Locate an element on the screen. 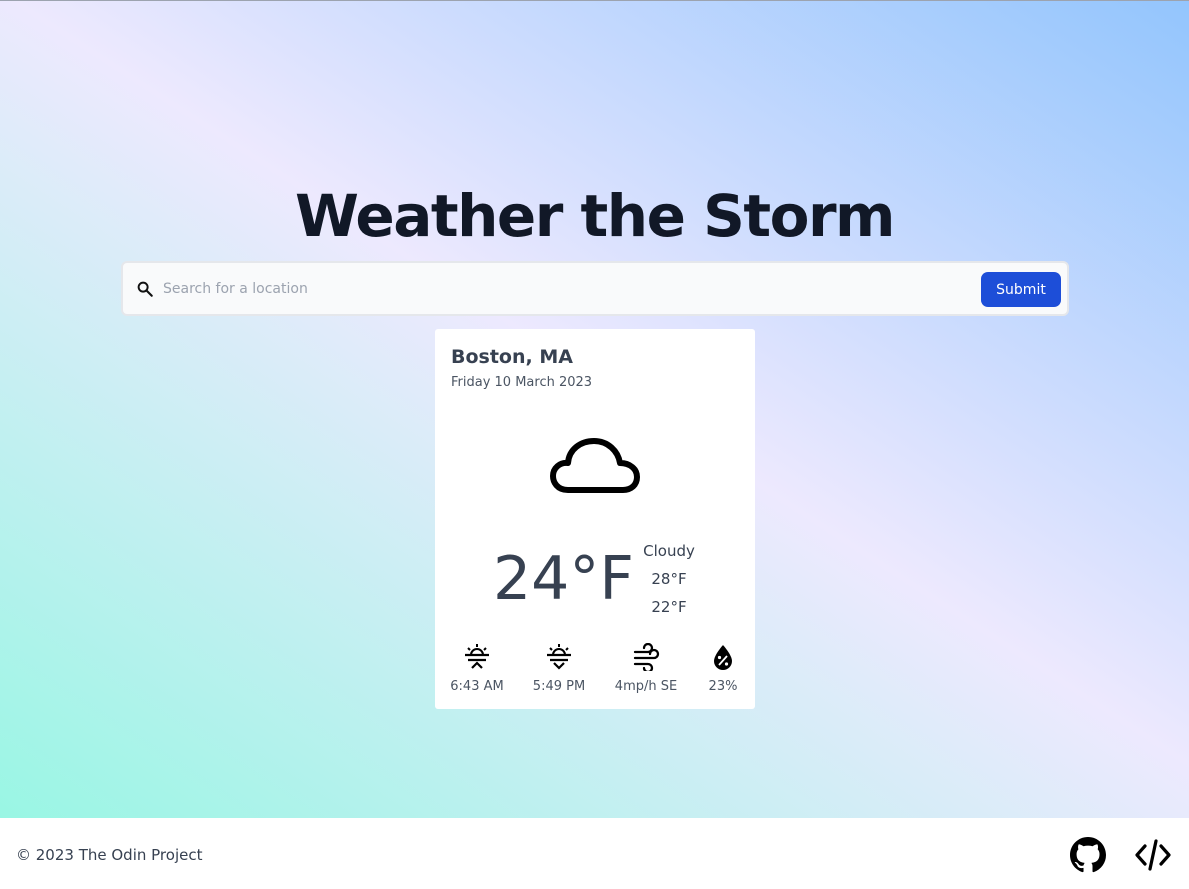  humidity-stat: 23% is located at coordinates (723, 668).